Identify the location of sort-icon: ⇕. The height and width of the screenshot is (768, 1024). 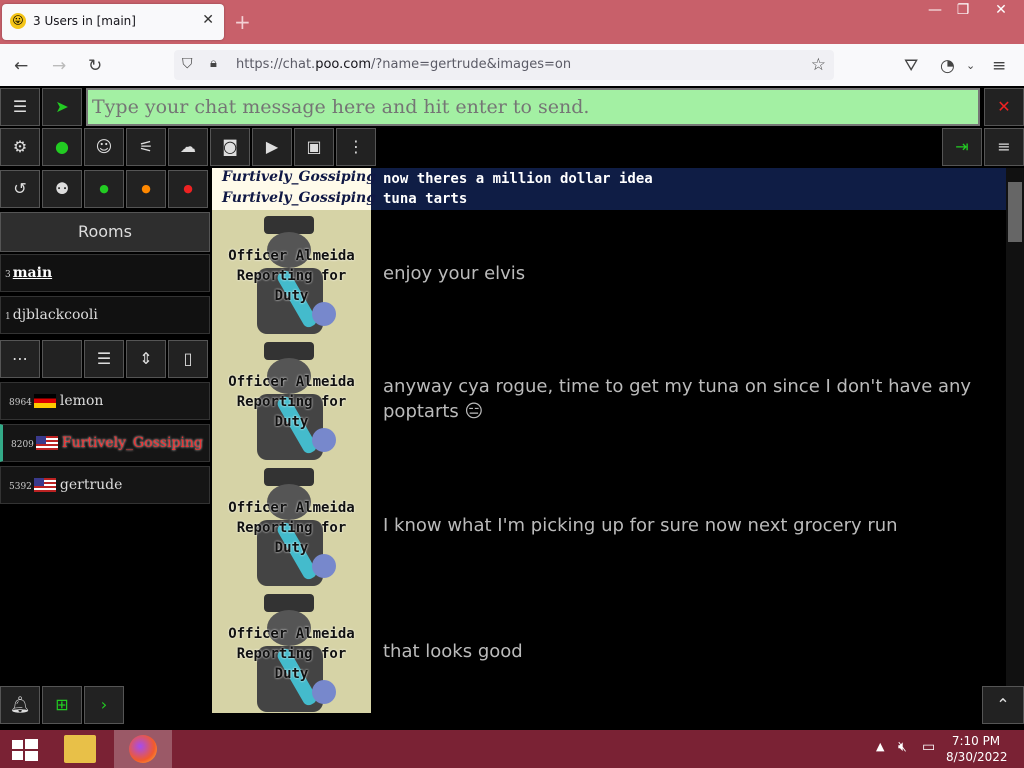
(146, 359).